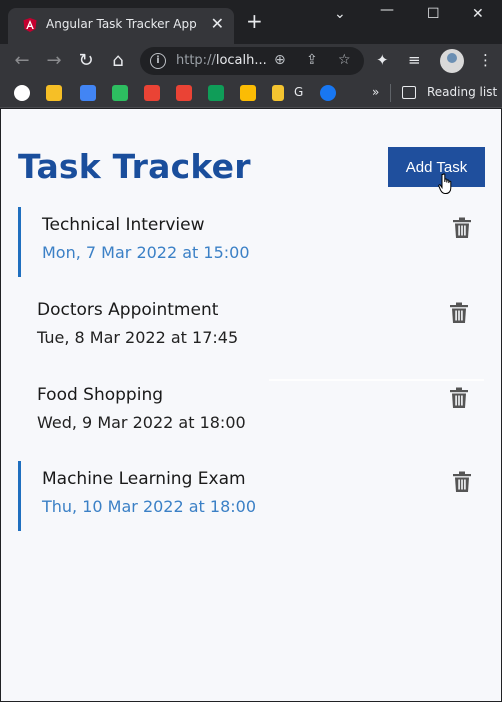 The width and height of the screenshot is (502, 702). What do you see at coordinates (216, 93) in the screenshot?
I see `drive-icon` at bounding box center [216, 93].